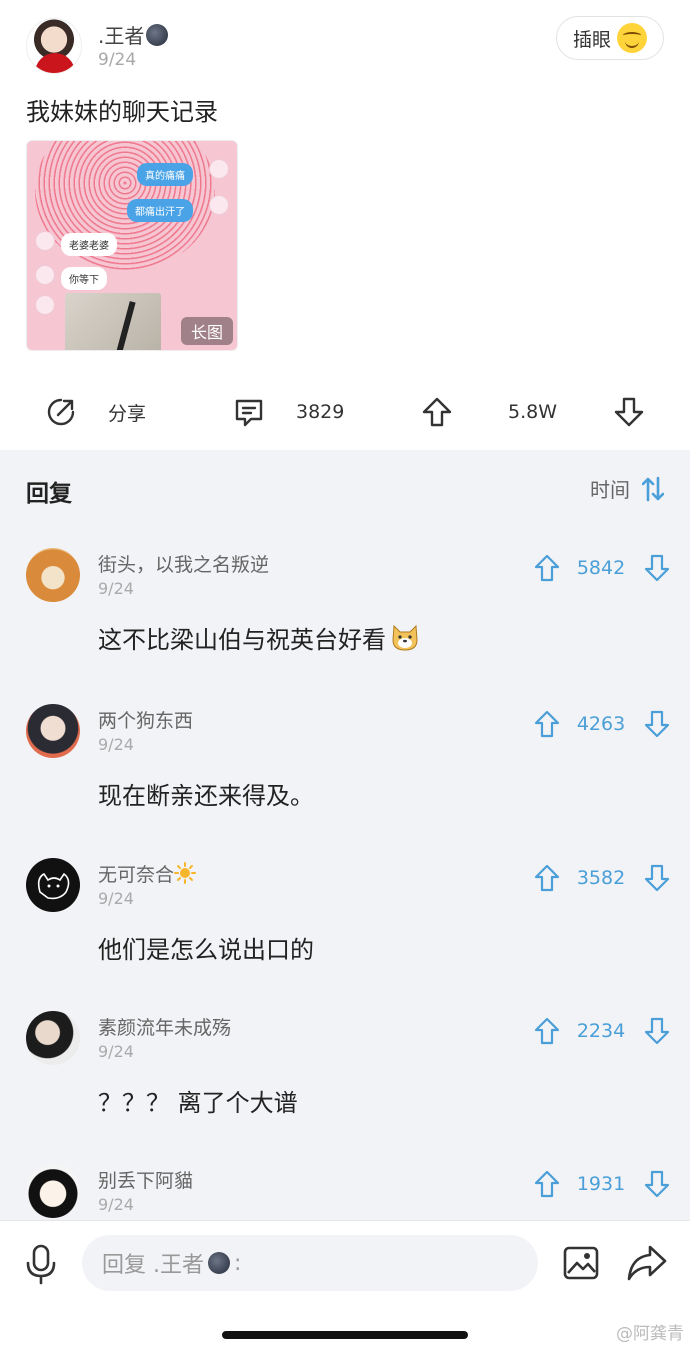  Describe the element at coordinates (160, 210) in the screenshot. I see `chat-bubble: 都痛出汗了` at that location.